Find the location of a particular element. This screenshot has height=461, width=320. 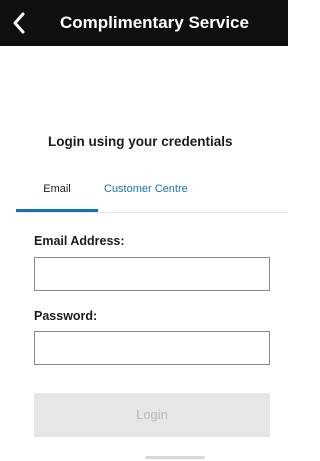

login-subtitle: Login using your credentials is located at coordinates (140, 141).